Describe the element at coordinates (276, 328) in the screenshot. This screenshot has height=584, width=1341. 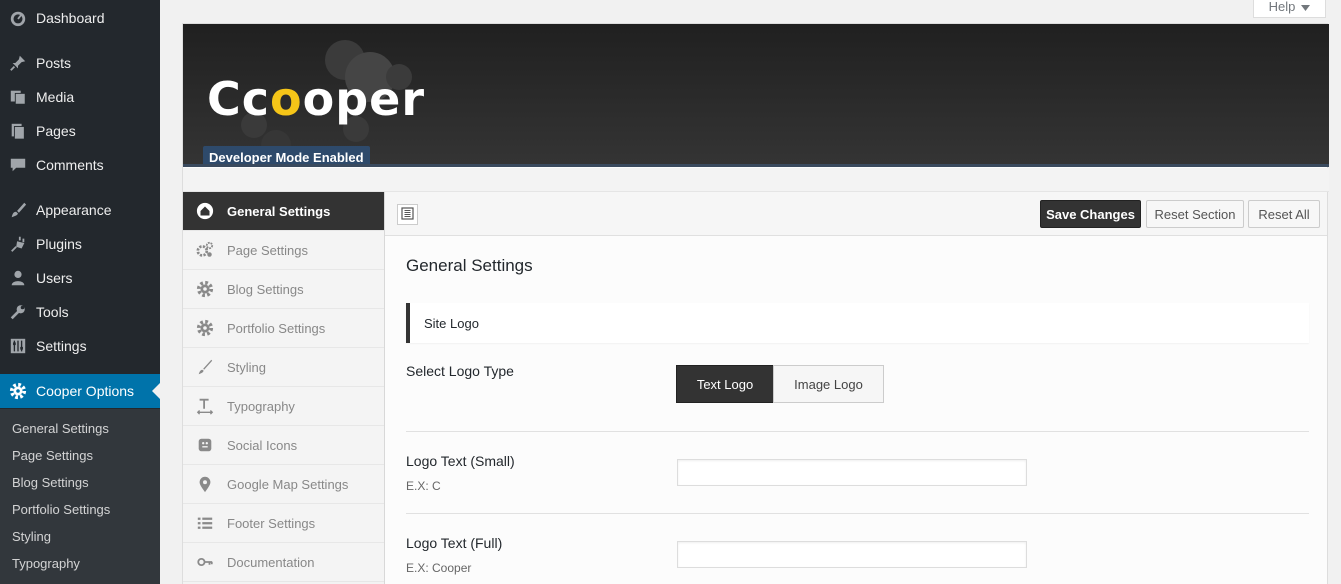
I see `section-label: Portfolio Settings` at that location.